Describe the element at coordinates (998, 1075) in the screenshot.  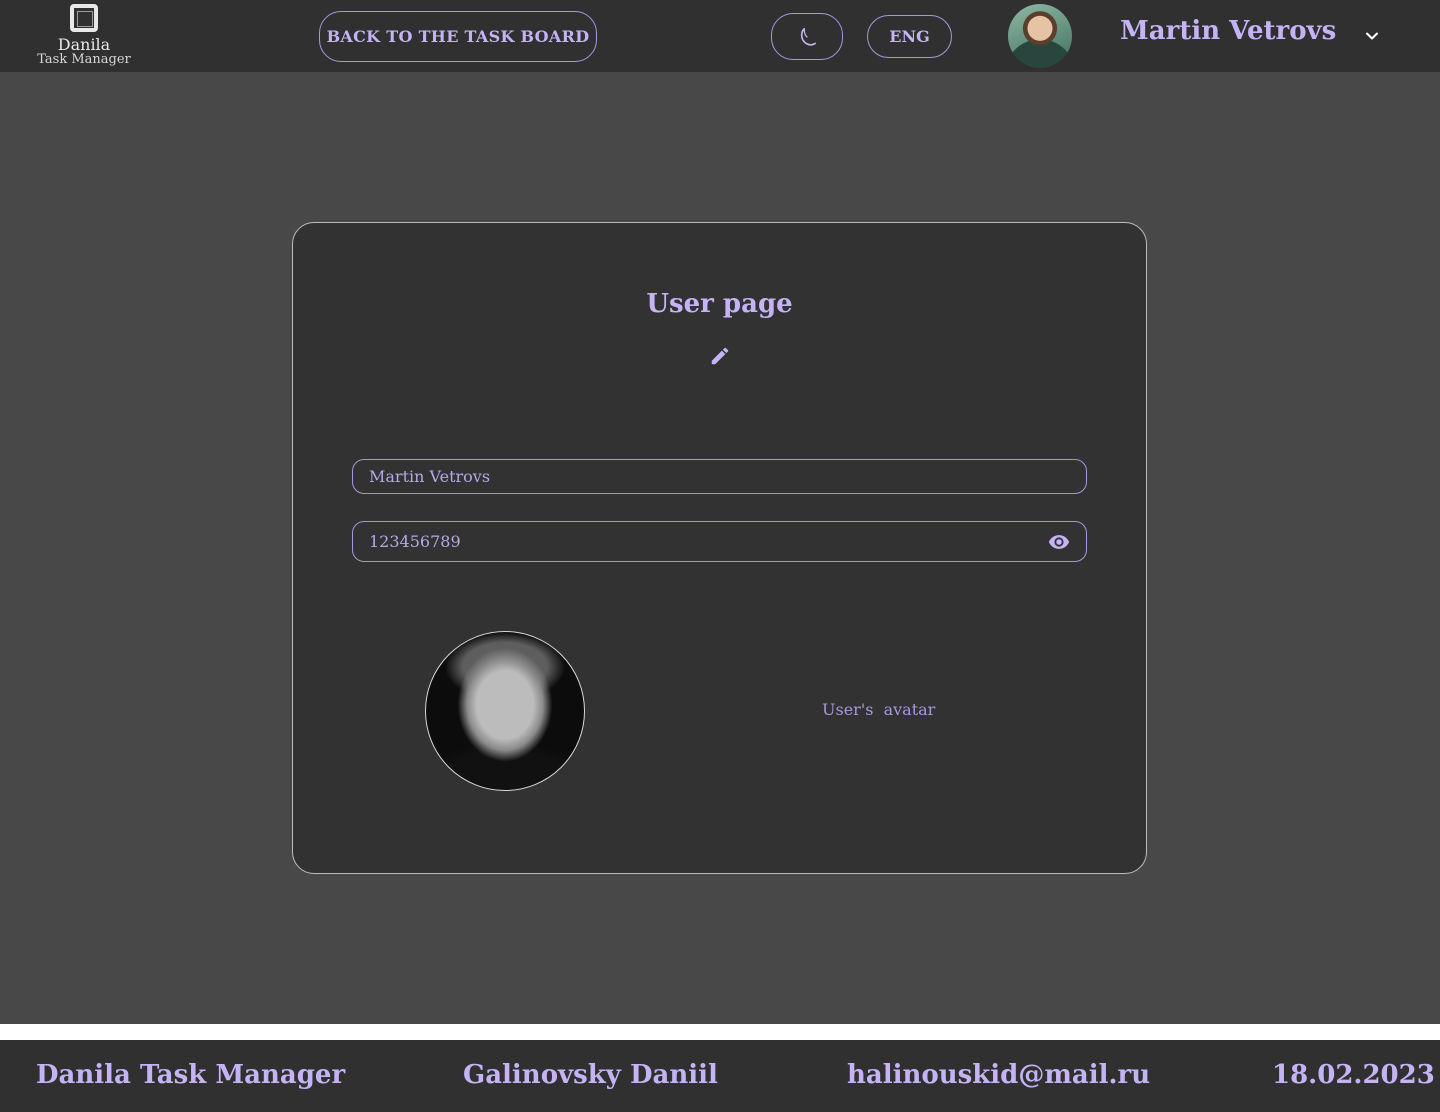
I see `footer-email: halinouskid@mail.ru` at that location.